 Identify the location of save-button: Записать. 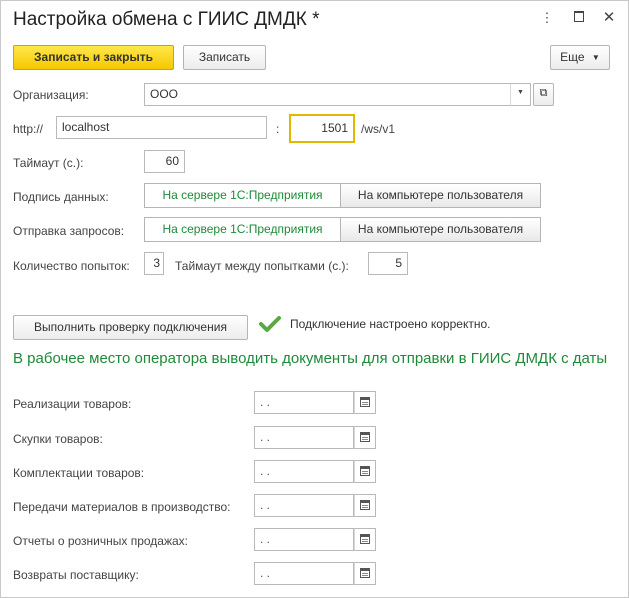
(224, 57).